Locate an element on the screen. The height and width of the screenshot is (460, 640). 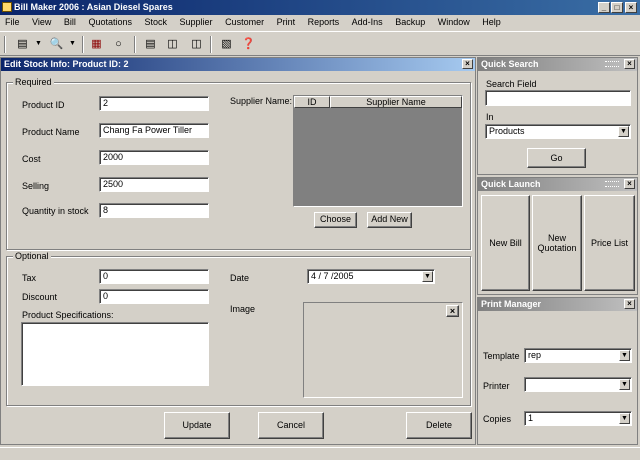
product-name-field: Chang Fa Power Tiller is located at coordinates (154, 130).